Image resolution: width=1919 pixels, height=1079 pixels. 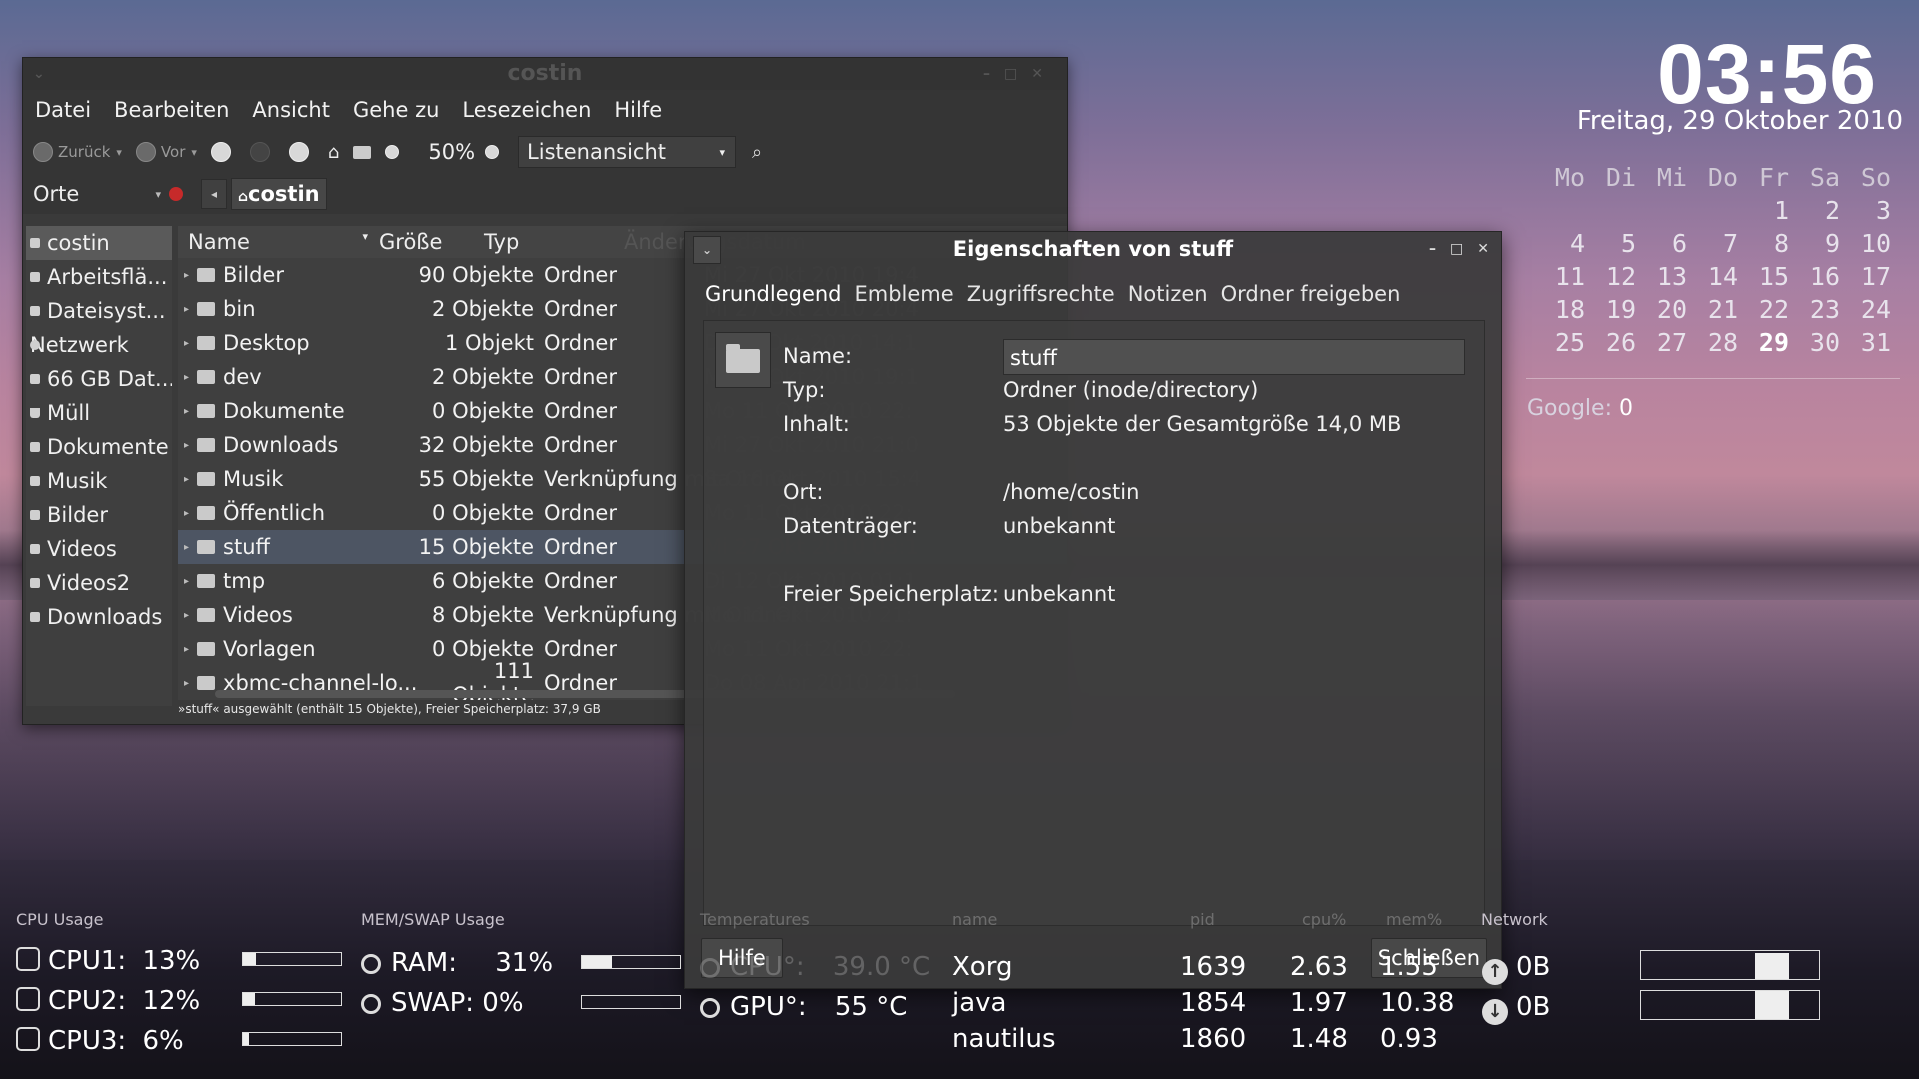 What do you see at coordinates (108, 1001) in the screenshot?
I see `cpu2-readout: CPU2: 12%` at bounding box center [108, 1001].